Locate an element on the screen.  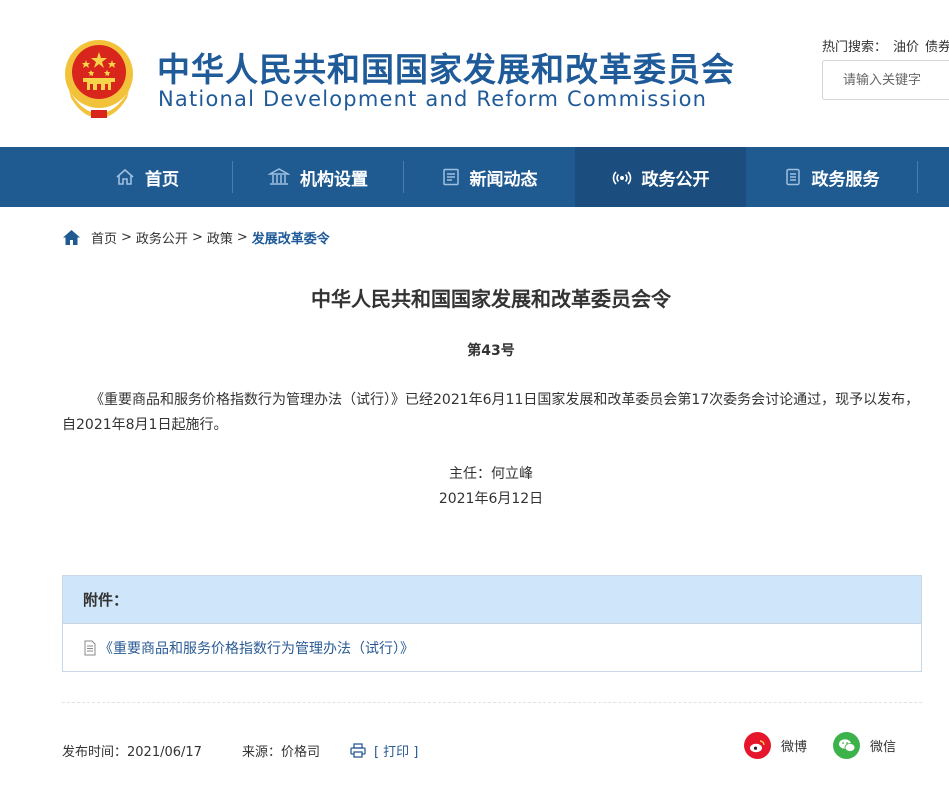
article-meta: 发布时间：2021/06/17 来源：价格司 [ 打印 ] is located at coordinates (240, 750).